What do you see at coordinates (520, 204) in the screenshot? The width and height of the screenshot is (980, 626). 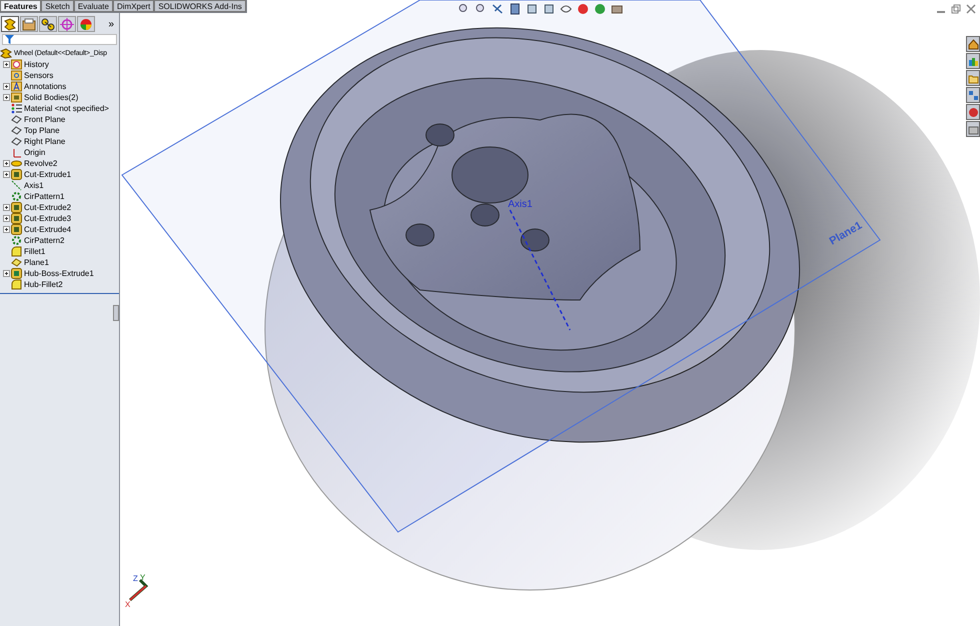 I see `axis-label: Axis1` at bounding box center [520, 204].